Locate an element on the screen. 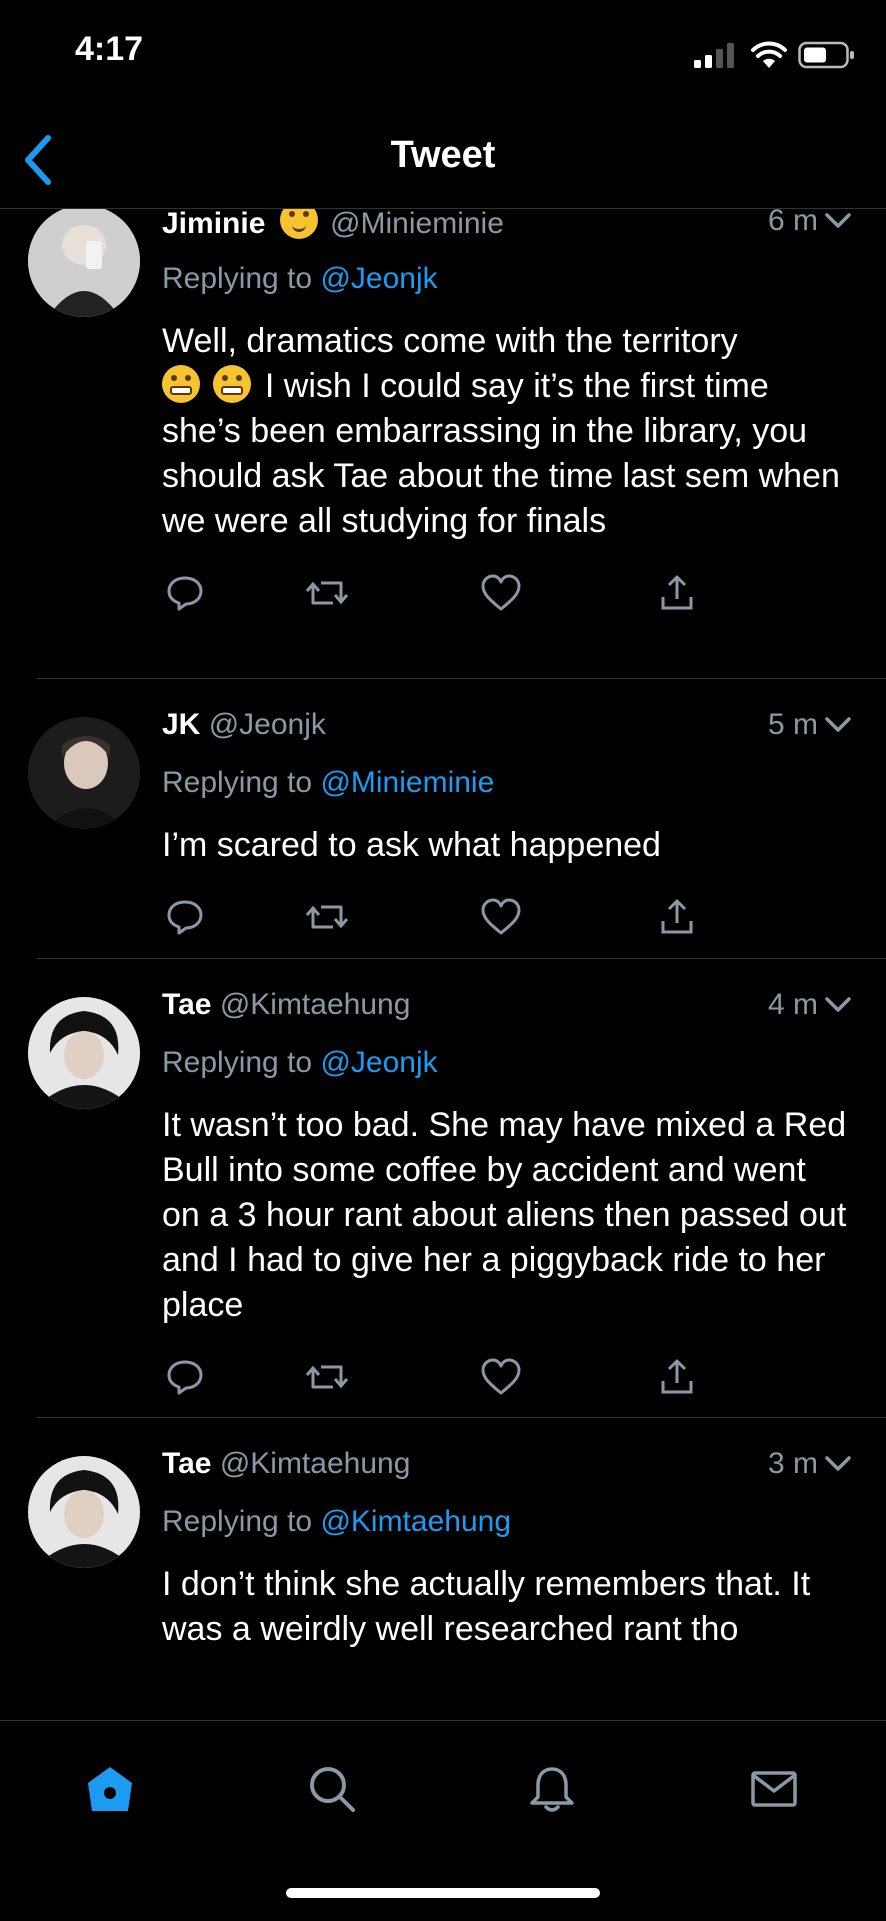 This screenshot has height=1921, width=886. home-indicator is located at coordinates (443, 1893).